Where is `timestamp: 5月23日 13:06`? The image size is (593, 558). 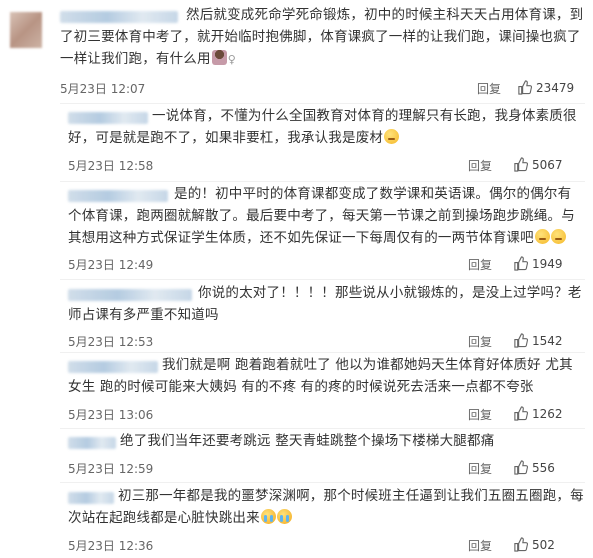
timestamp: 5月23日 13:06 is located at coordinates (111, 415).